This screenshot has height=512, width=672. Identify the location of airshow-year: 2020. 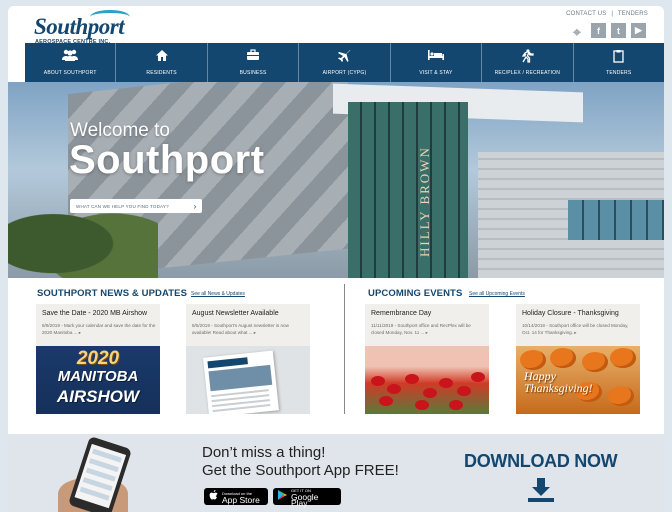
(98, 358).